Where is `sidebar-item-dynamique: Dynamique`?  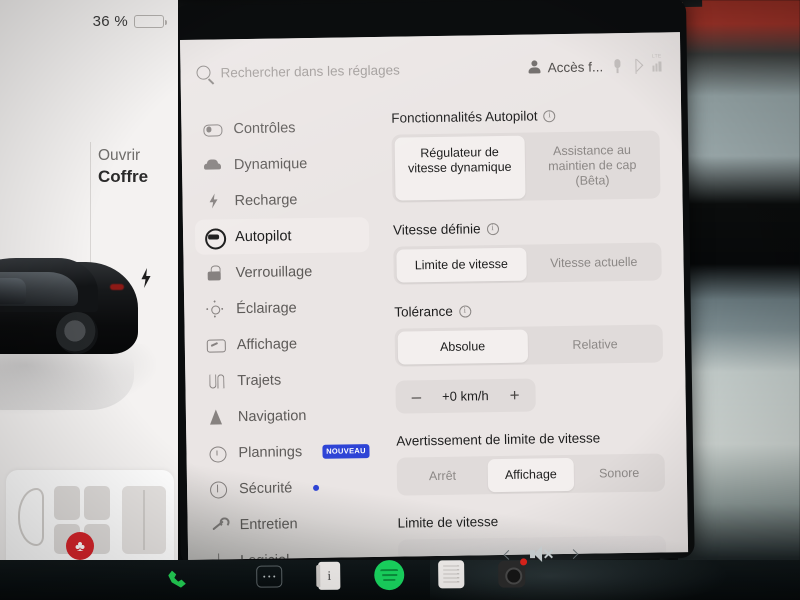 sidebar-item-dynamique: Dynamique is located at coordinates (281, 164).